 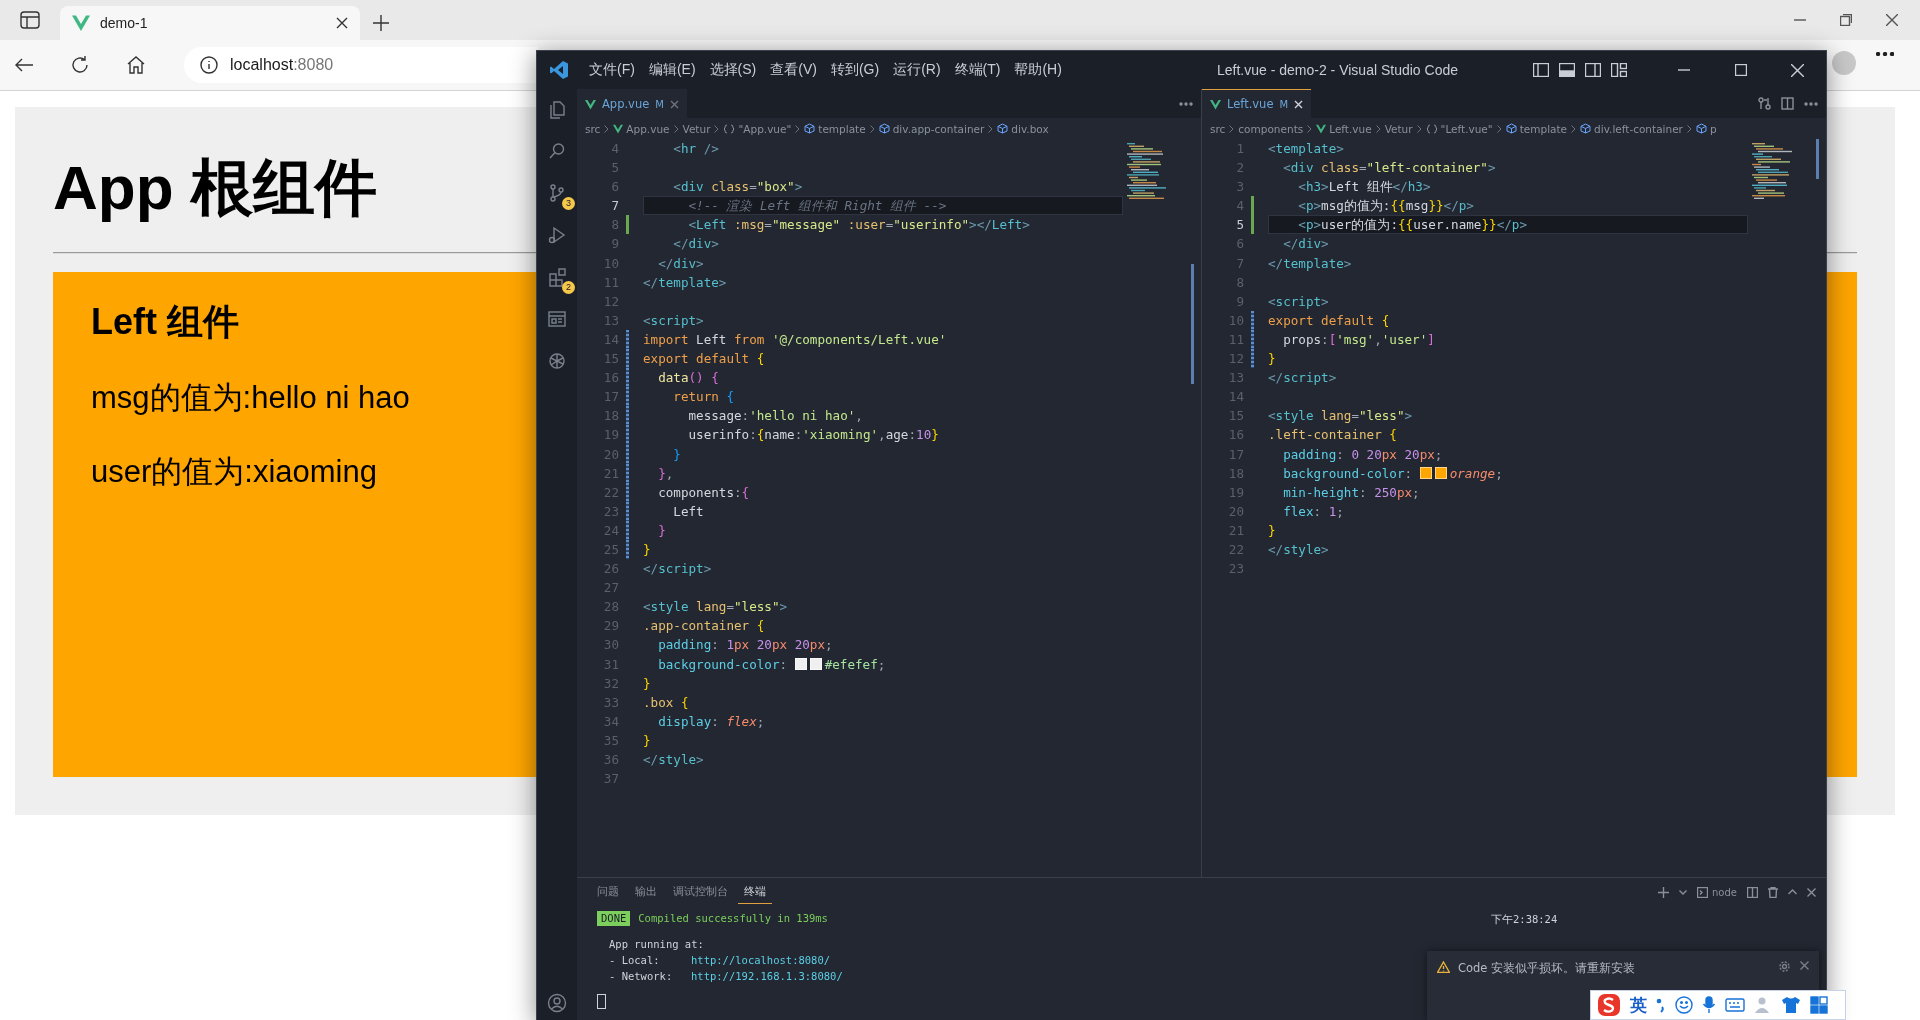 I want to click on code-line: flex: 1;, so click(x=1313, y=511).